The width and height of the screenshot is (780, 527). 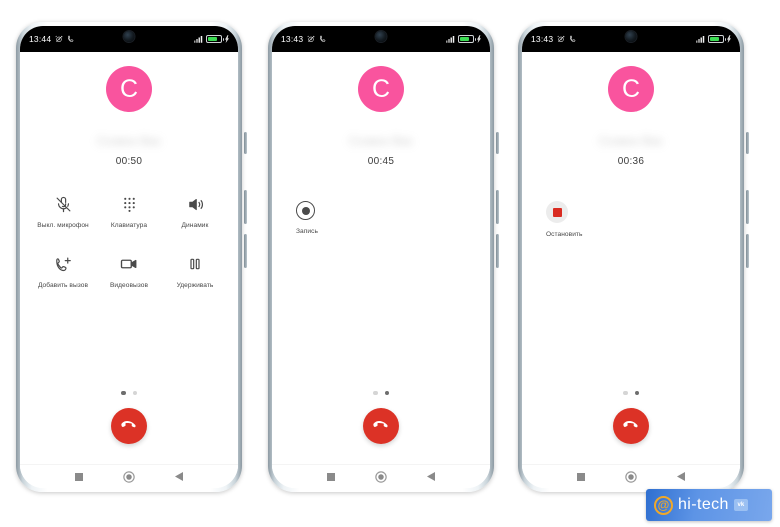 I want to click on action-stop-recording: Остановить, so click(x=631, y=219).